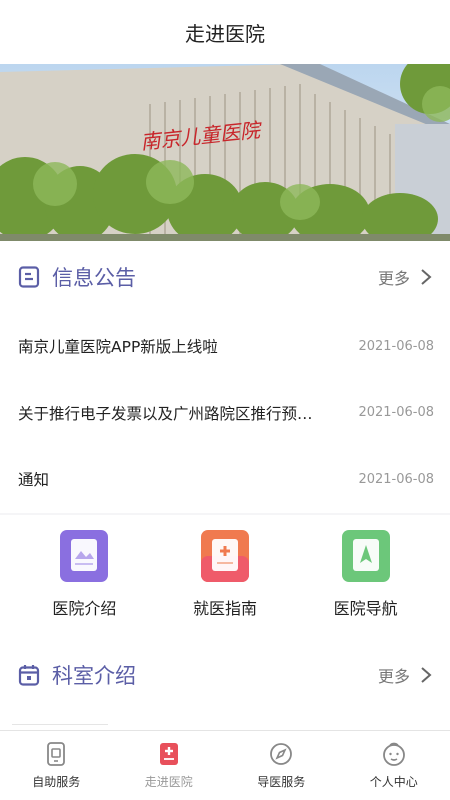 The image size is (450, 800). What do you see at coordinates (56, 782) in the screenshot?
I see `tab-label: 自助服务` at bounding box center [56, 782].